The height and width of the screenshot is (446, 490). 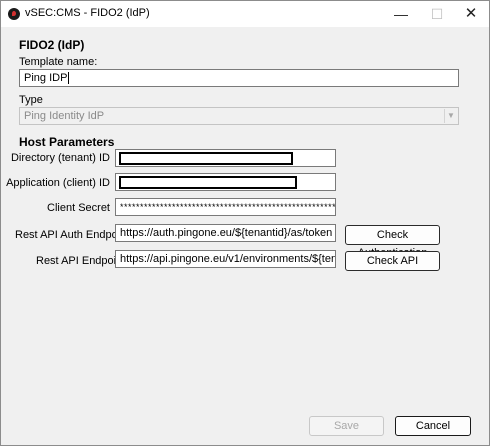 What do you see at coordinates (437, 14) in the screenshot?
I see `maximize-button: ☐` at bounding box center [437, 14].